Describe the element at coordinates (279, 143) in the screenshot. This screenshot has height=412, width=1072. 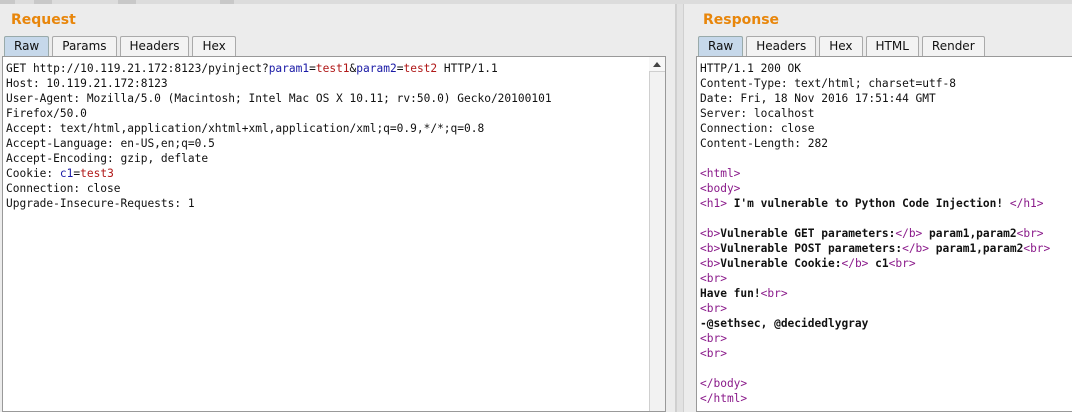
I see `request-line: Accept-Language: en-US,en;q=0.5` at that location.